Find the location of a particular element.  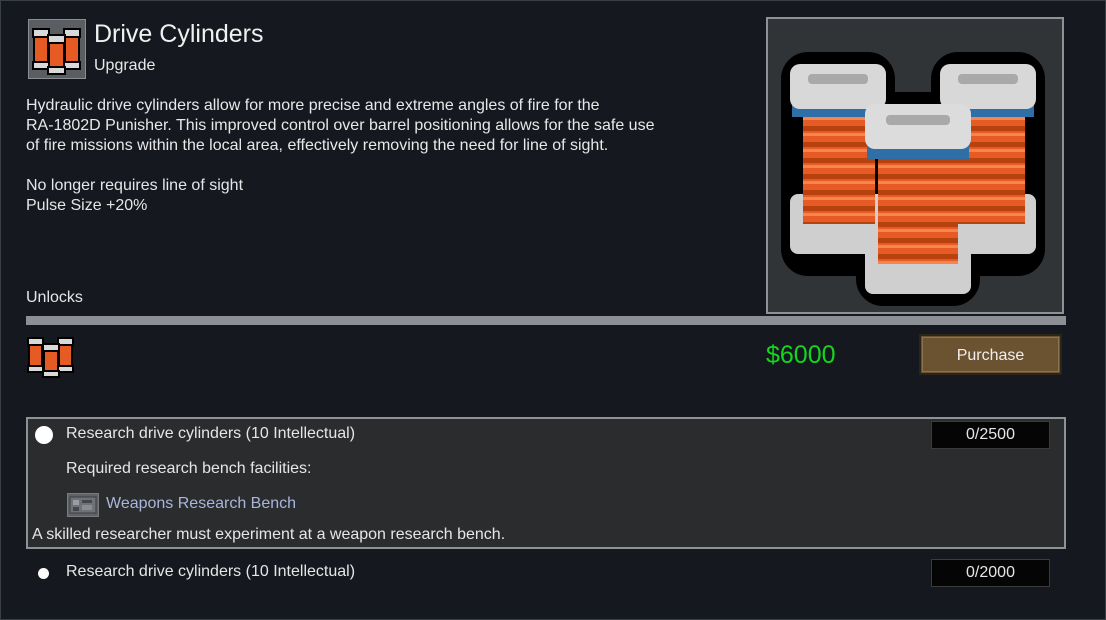

research-progress: 0/2000 is located at coordinates (990, 573).